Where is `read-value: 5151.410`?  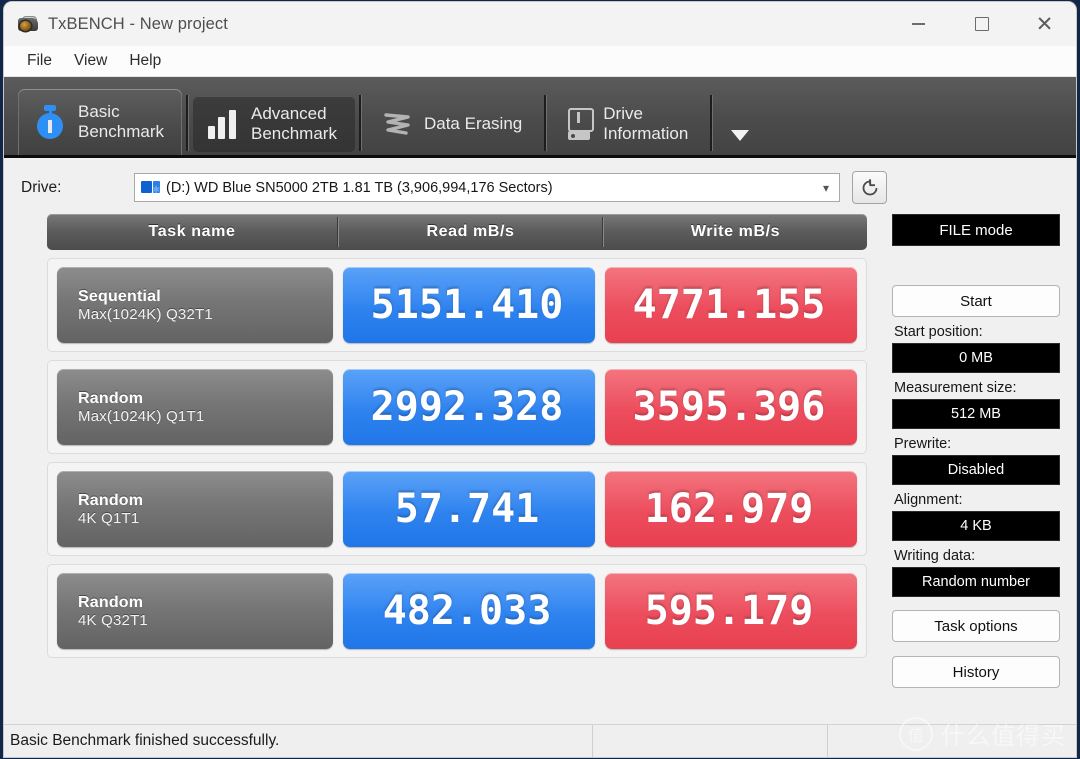 read-value: 5151.410 is located at coordinates (469, 305).